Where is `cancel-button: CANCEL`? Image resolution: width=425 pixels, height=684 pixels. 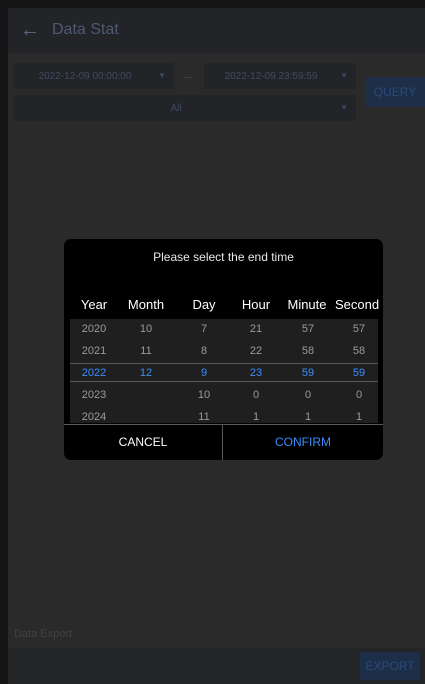 cancel-button: CANCEL is located at coordinates (143, 442).